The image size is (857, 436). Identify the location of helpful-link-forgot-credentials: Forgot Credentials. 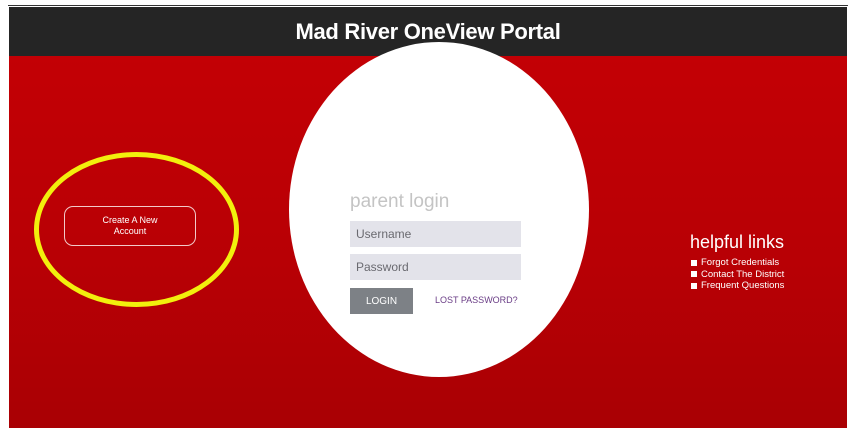
(737, 263).